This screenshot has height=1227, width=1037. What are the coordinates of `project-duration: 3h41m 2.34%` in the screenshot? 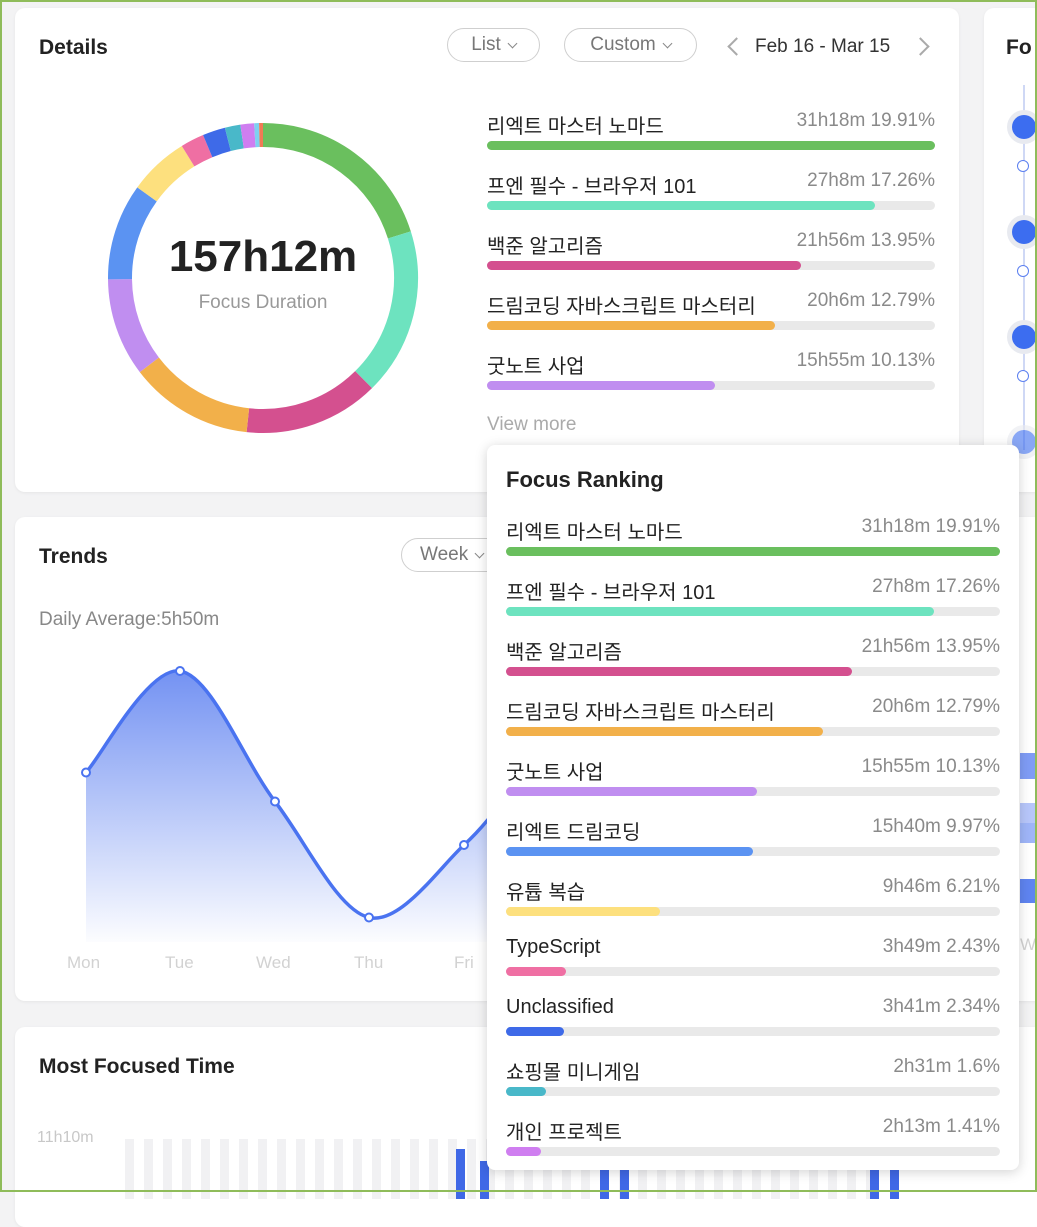 It's located at (941, 1007).